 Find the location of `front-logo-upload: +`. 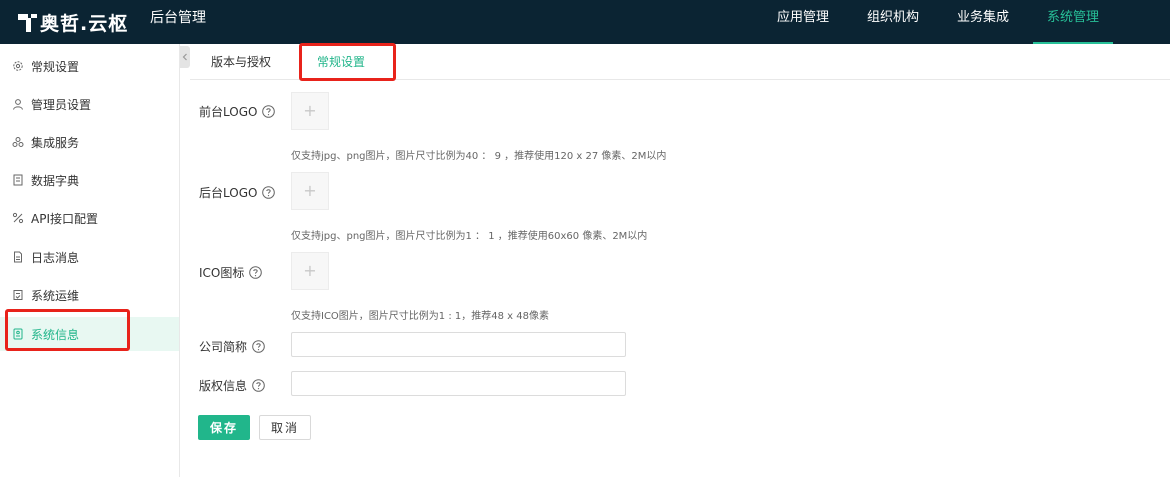

front-logo-upload: + is located at coordinates (310, 111).